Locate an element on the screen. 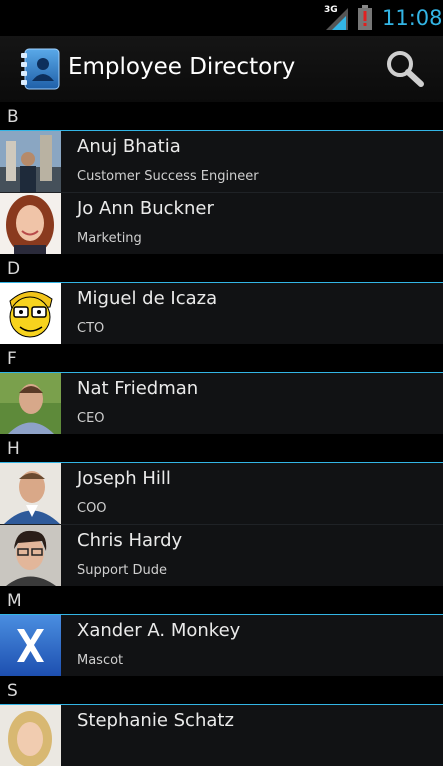 The height and width of the screenshot is (766, 443). section-header-d: D is located at coordinates (221, 268).